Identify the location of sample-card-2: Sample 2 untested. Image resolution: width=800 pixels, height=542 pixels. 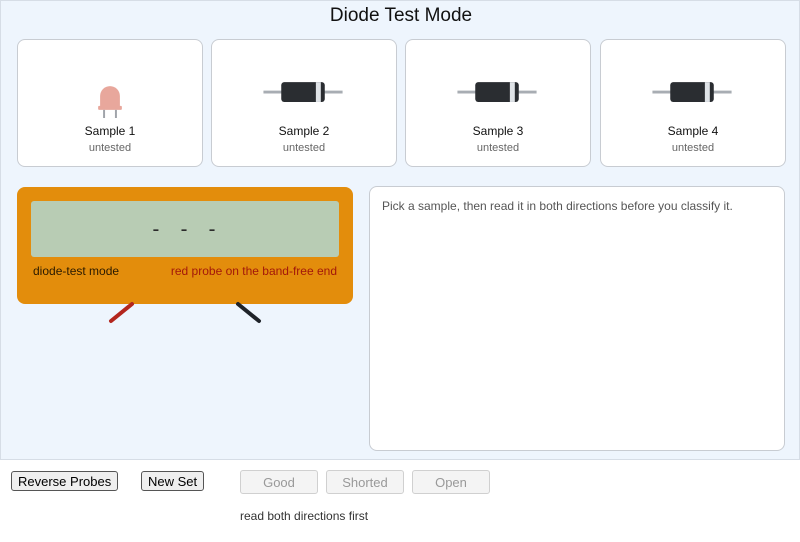
(304, 103).